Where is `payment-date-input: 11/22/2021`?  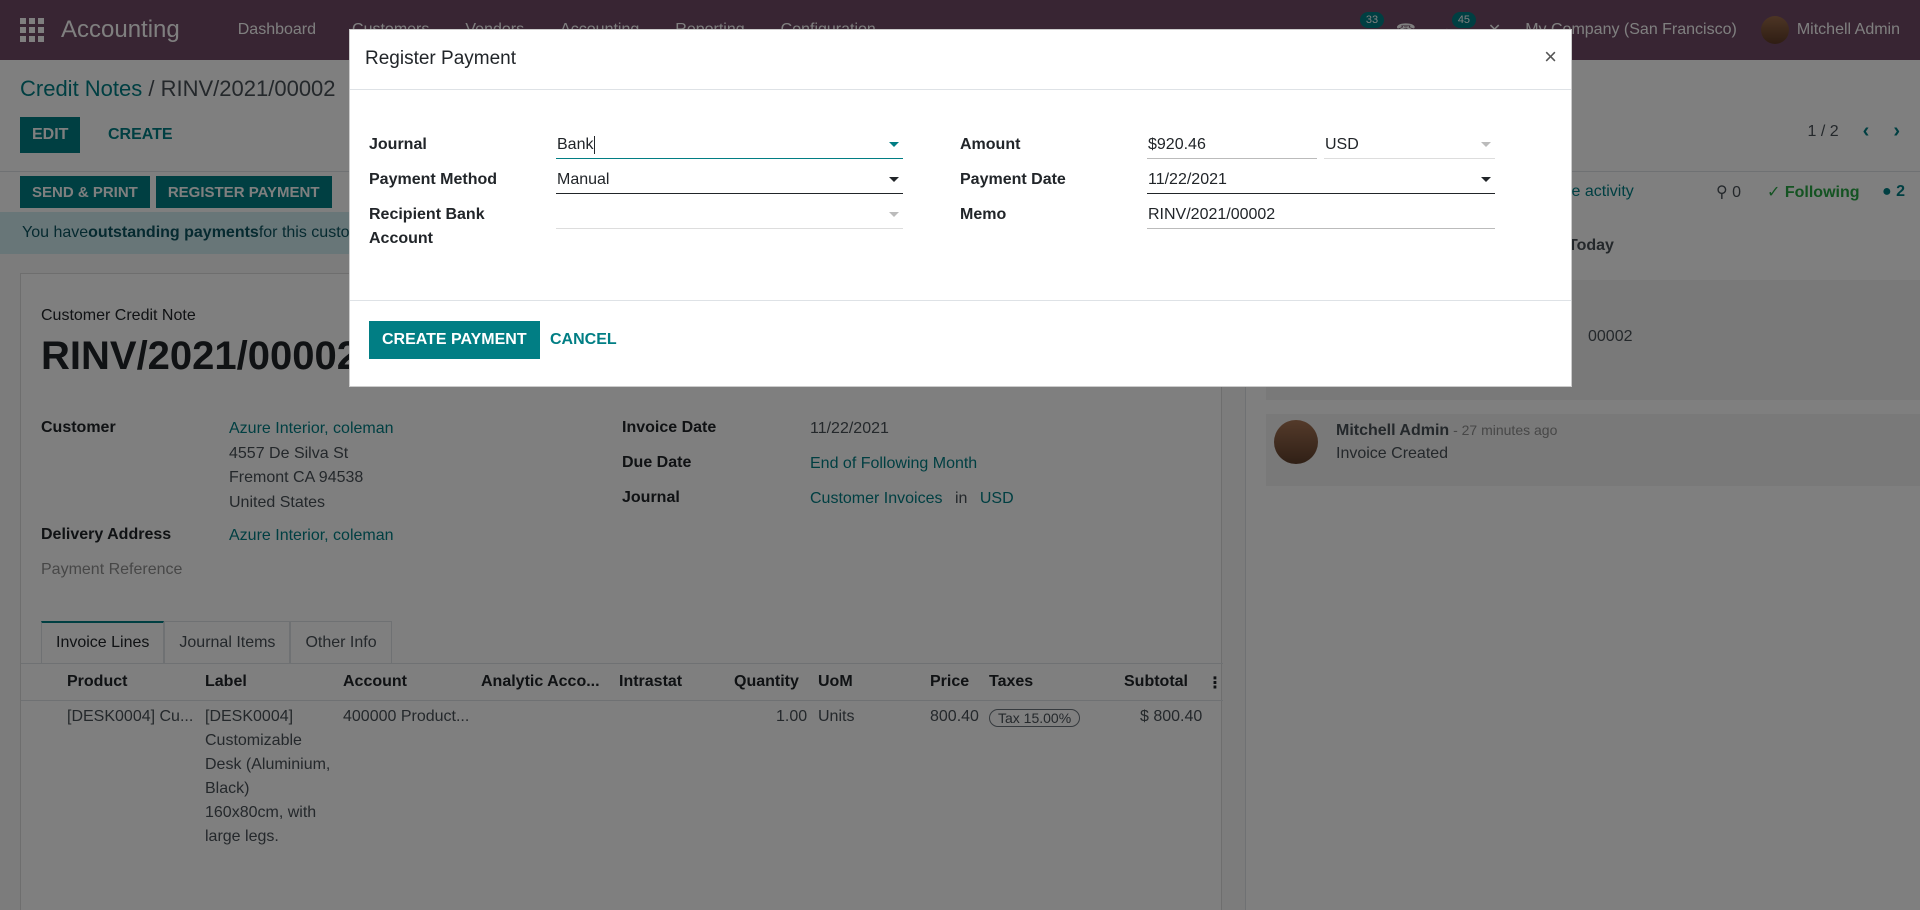 payment-date-input: 11/22/2021 is located at coordinates (1321, 180).